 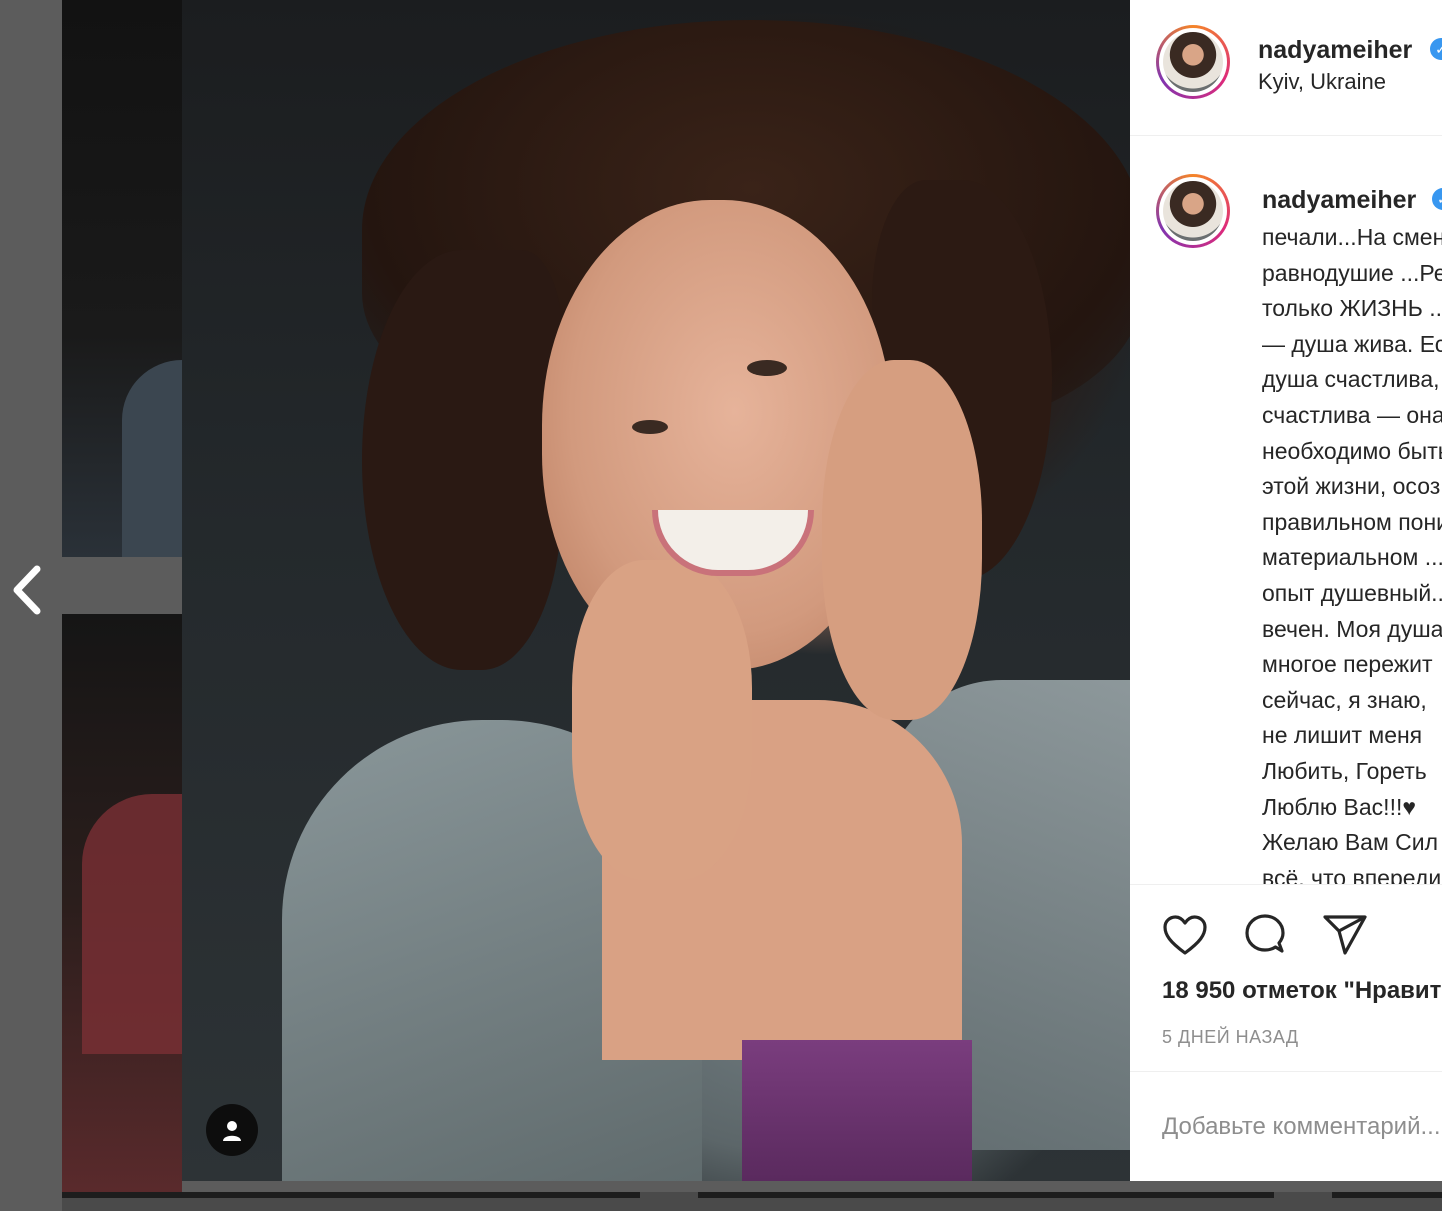 What do you see at coordinates (1302, 1127) in the screenshot?
I see `comment-input` at bounding box center [1302, 1127].